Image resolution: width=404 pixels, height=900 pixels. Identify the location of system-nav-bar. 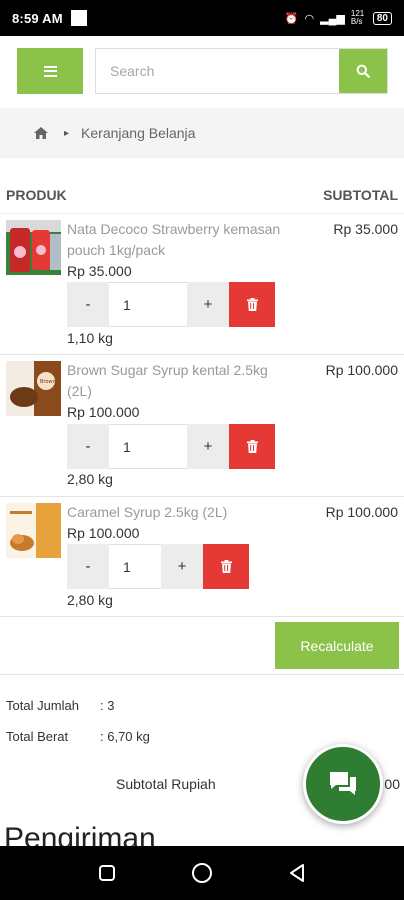
(202, 873).